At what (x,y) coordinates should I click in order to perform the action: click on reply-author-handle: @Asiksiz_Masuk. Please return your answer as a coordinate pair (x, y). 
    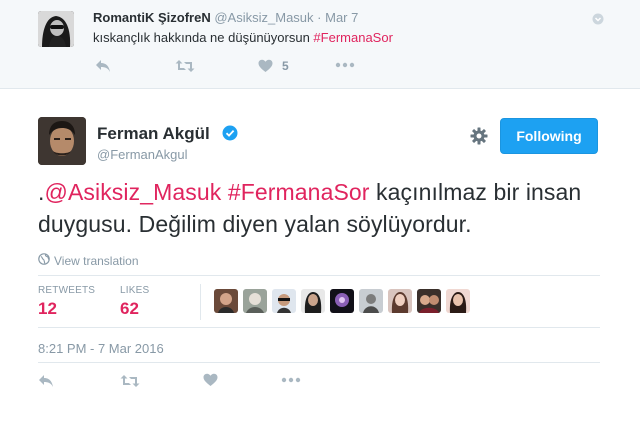
    Looking at the image, I should click on (263, 17).